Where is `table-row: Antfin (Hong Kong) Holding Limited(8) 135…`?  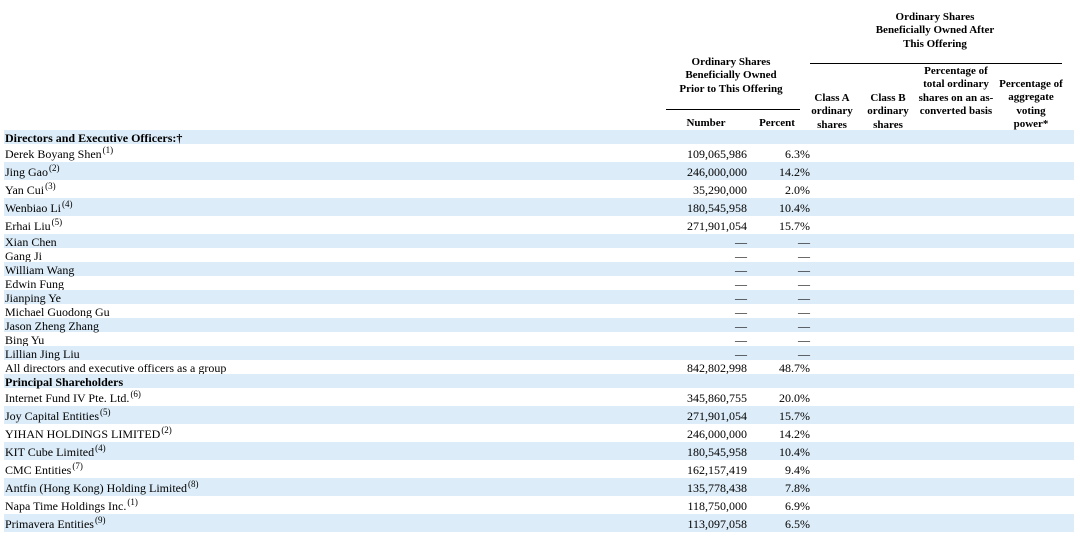
table-row: Antfin (Hong Kong) Holding Limited(8) 135… is located at coordinates (539, 487).